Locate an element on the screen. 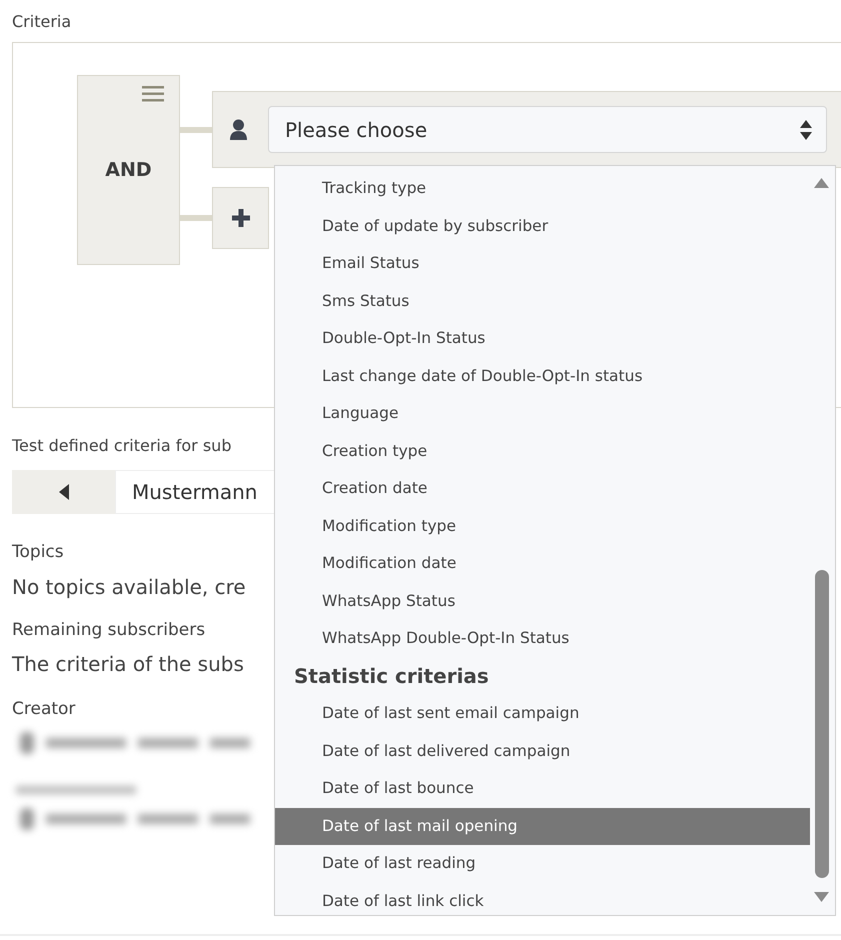  topics-text: No topics available, cre is located at coordinates (129, 587).